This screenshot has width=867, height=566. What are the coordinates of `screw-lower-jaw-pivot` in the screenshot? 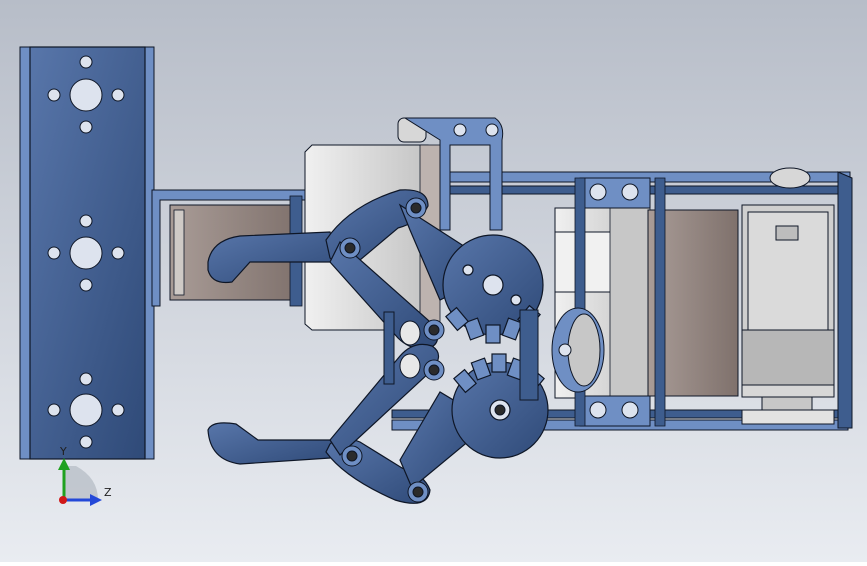 It's located at (352, 456).